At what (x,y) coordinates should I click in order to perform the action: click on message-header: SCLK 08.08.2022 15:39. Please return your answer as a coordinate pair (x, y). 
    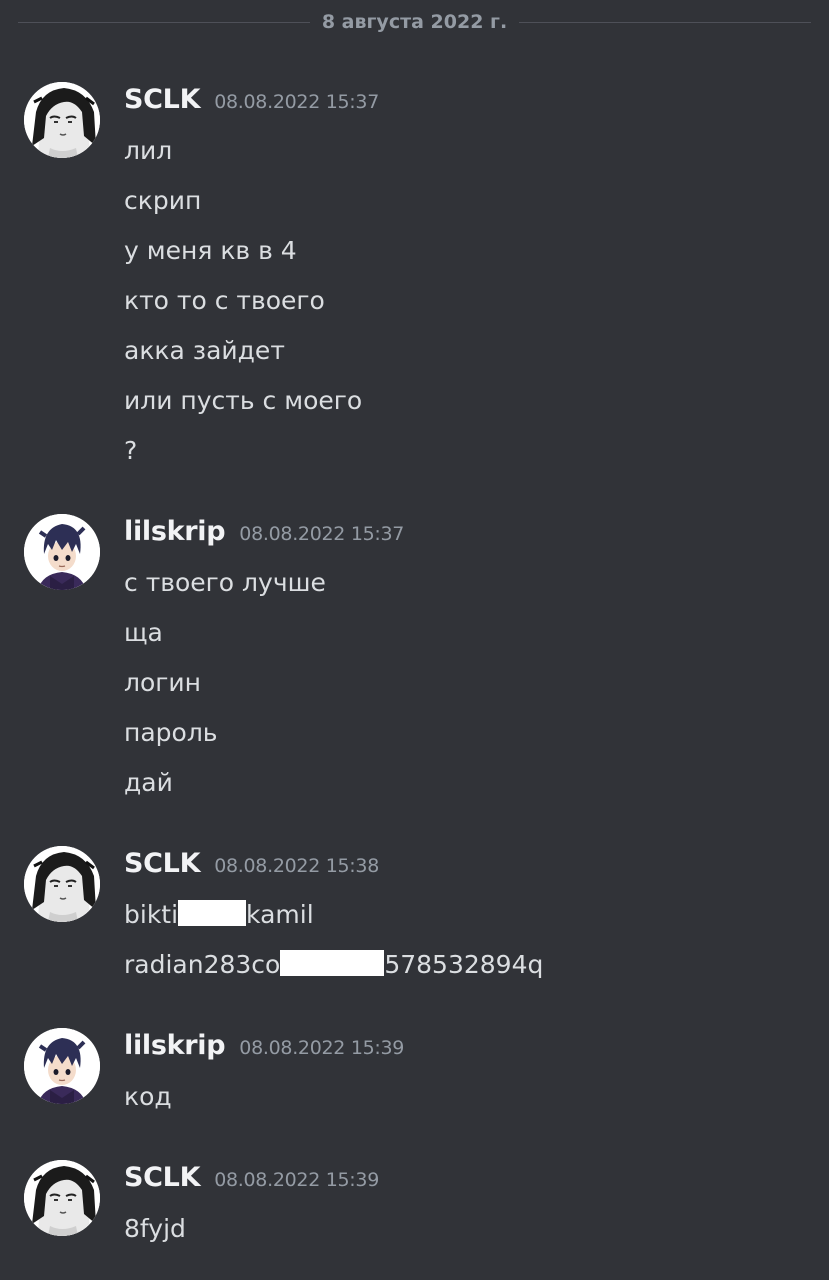
    Looking at the image, I should click on (251, 1177).